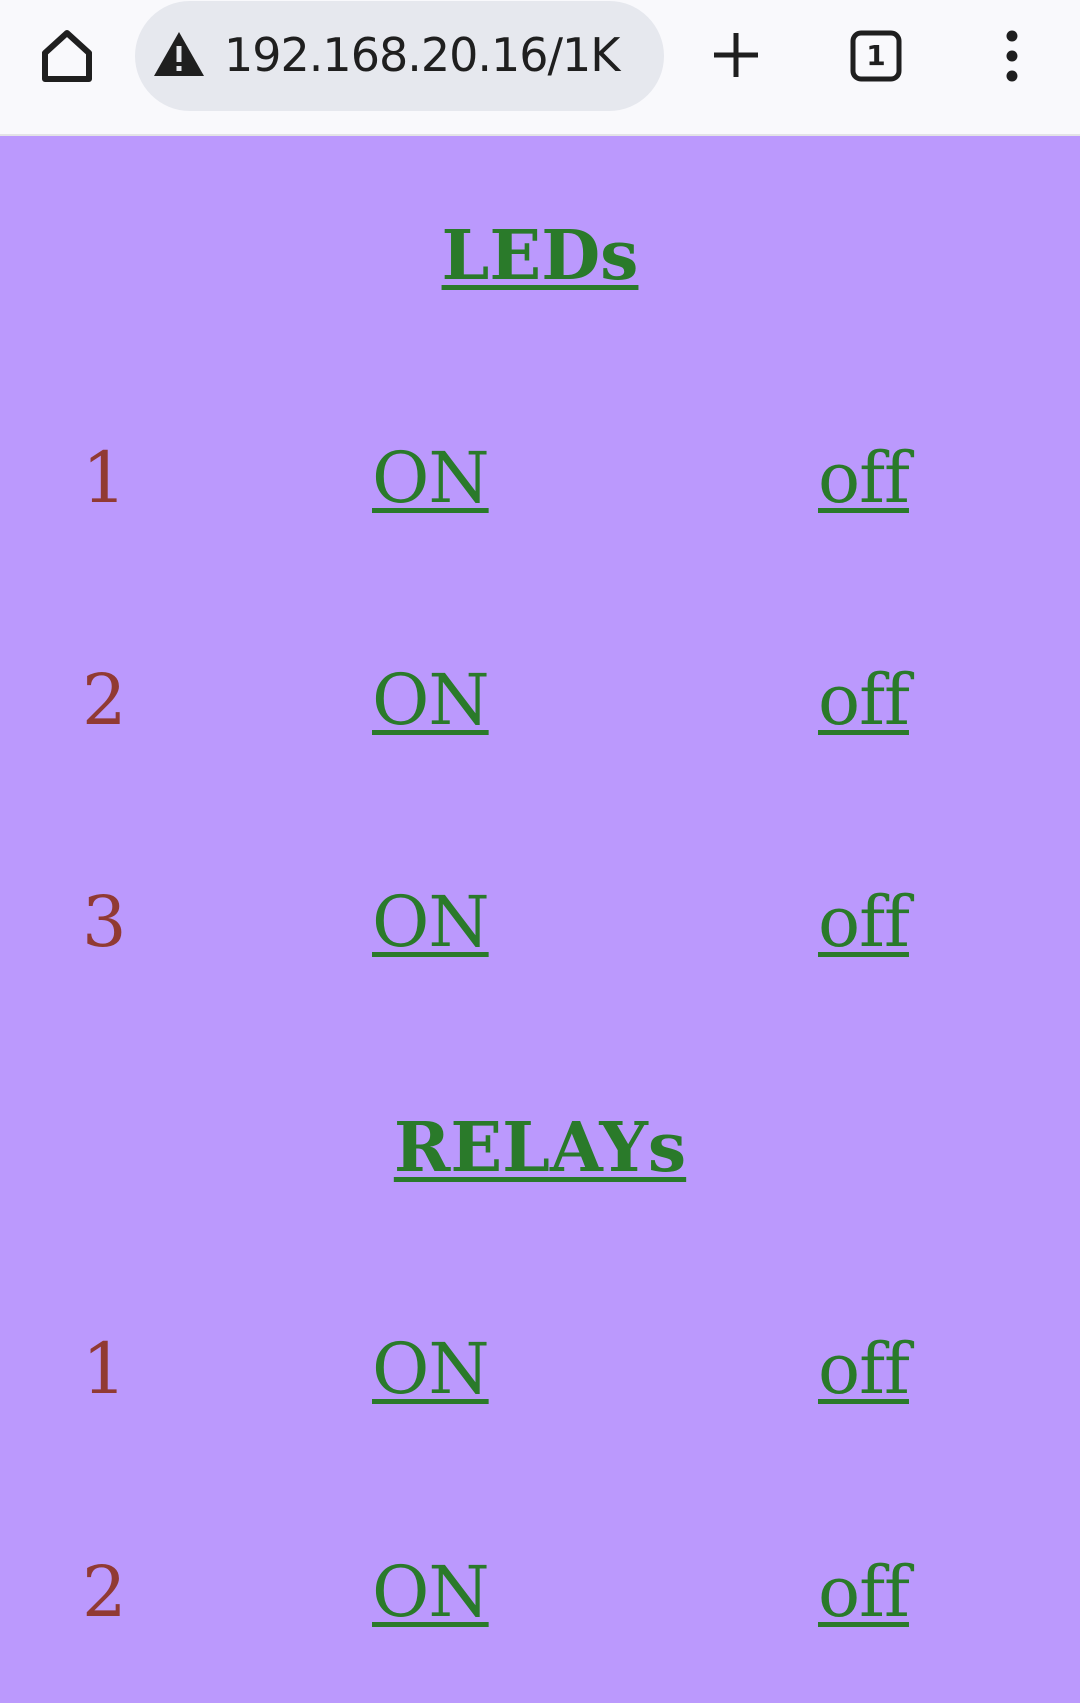 This screenshot has height=1703, width=1080. I want to click on home-button, so click(67, 56).